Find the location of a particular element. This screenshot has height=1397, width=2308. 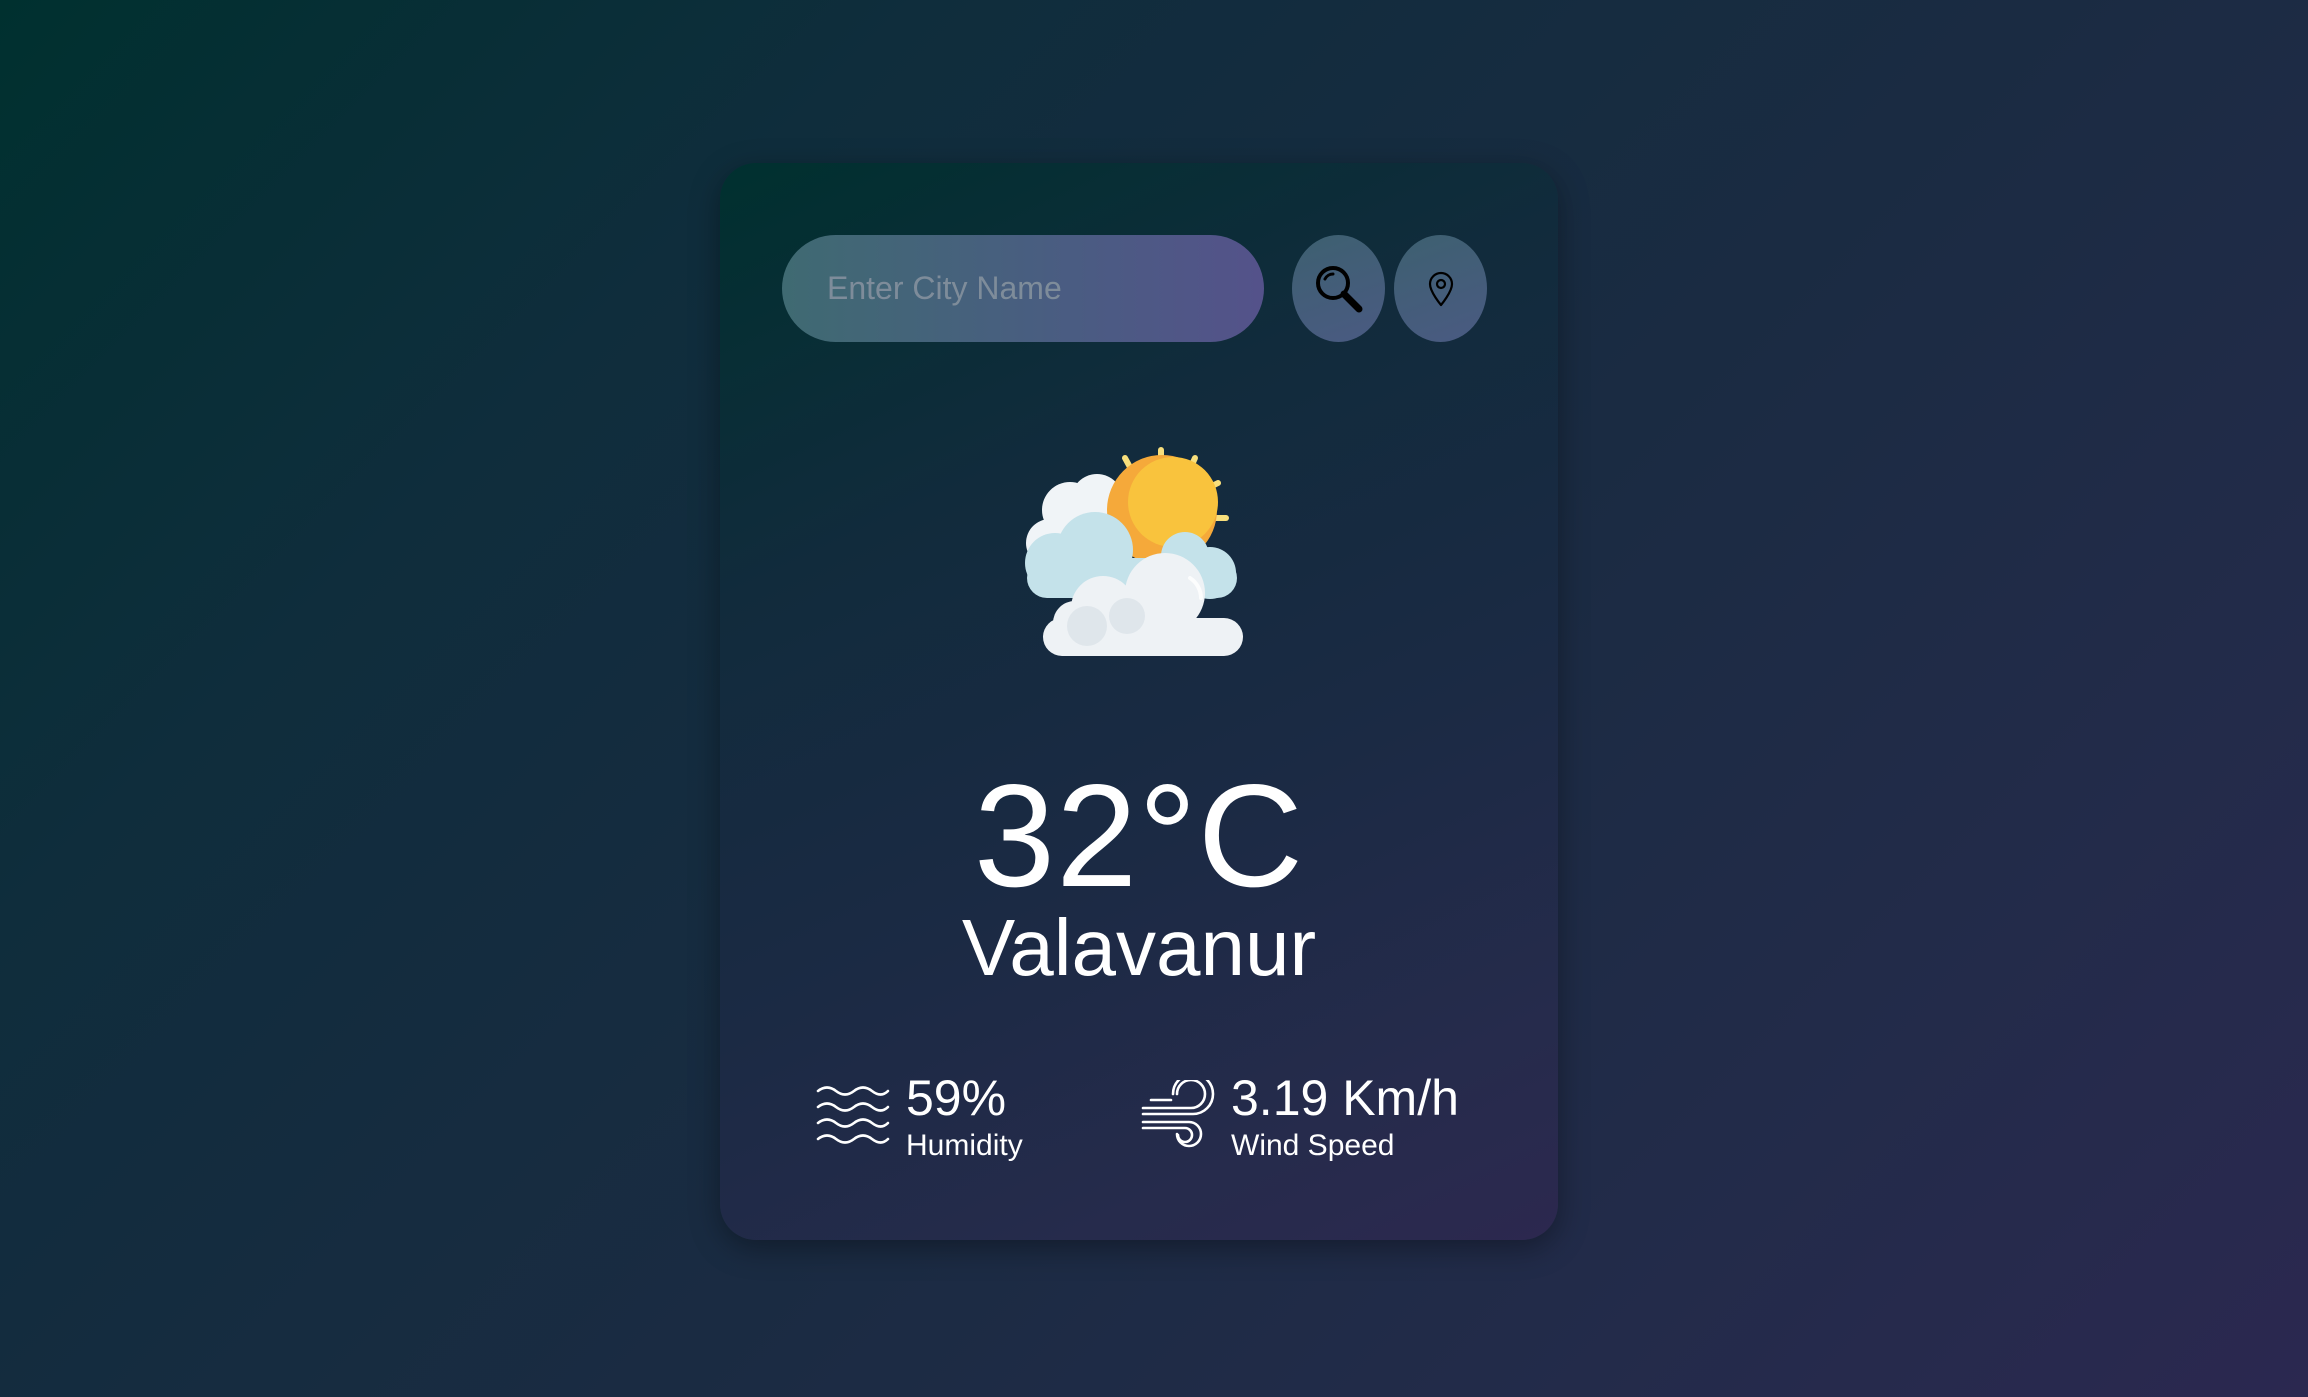

search-field is located at coordinates (1023, 288).